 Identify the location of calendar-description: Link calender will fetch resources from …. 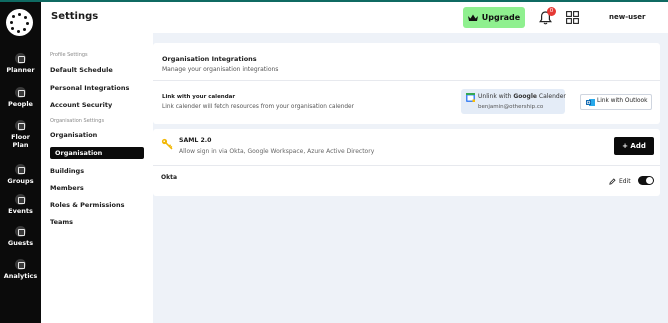
(258, 107).